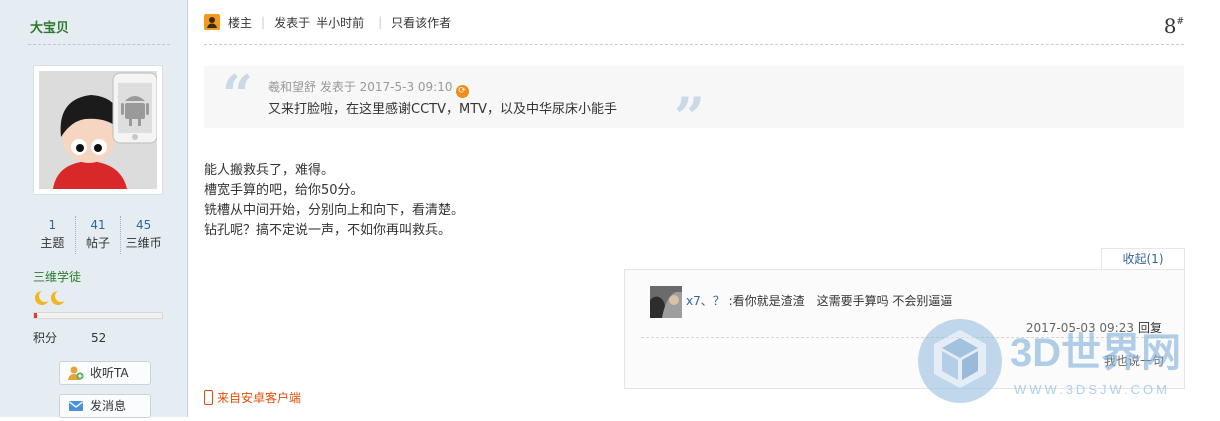  What do you see at coordinates (240, 22) in the screenshot?
I see `author-badge: 楼主` at bounding box center [240, 22].